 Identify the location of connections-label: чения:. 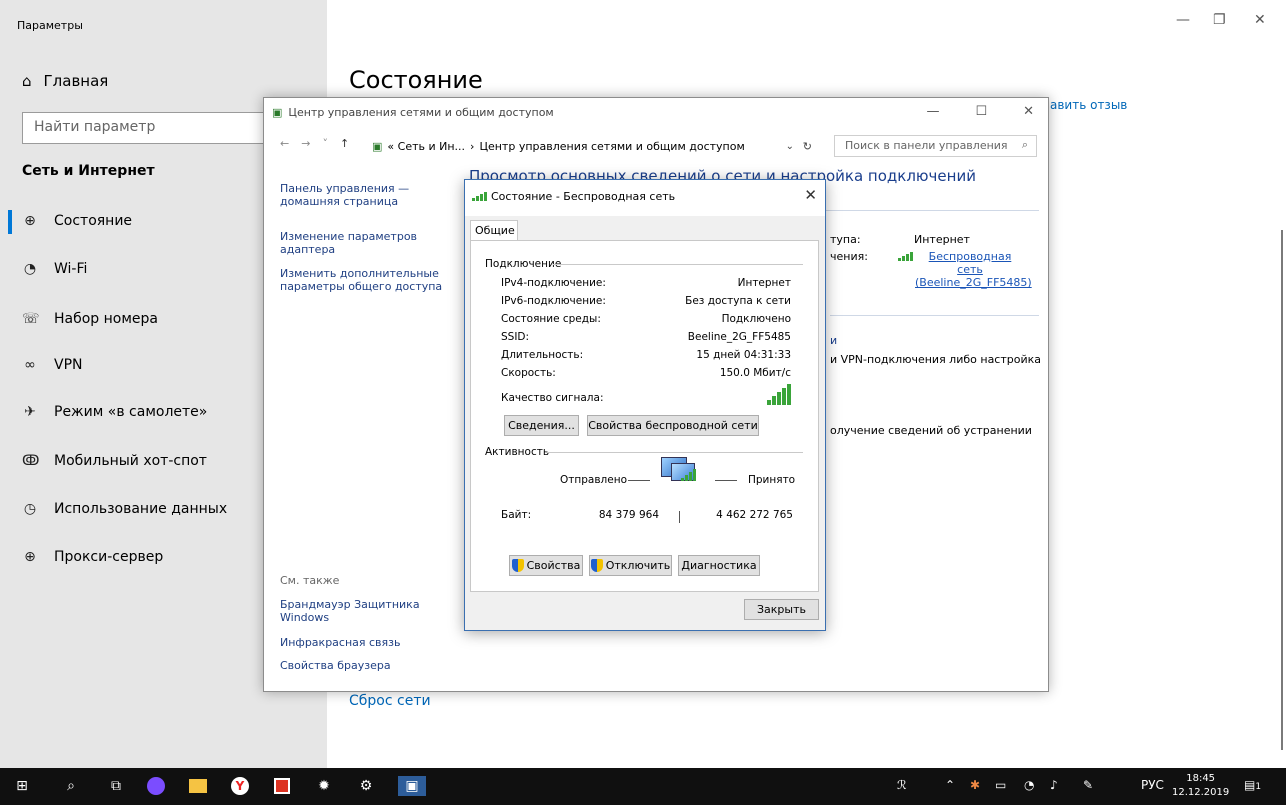
(849, 256).